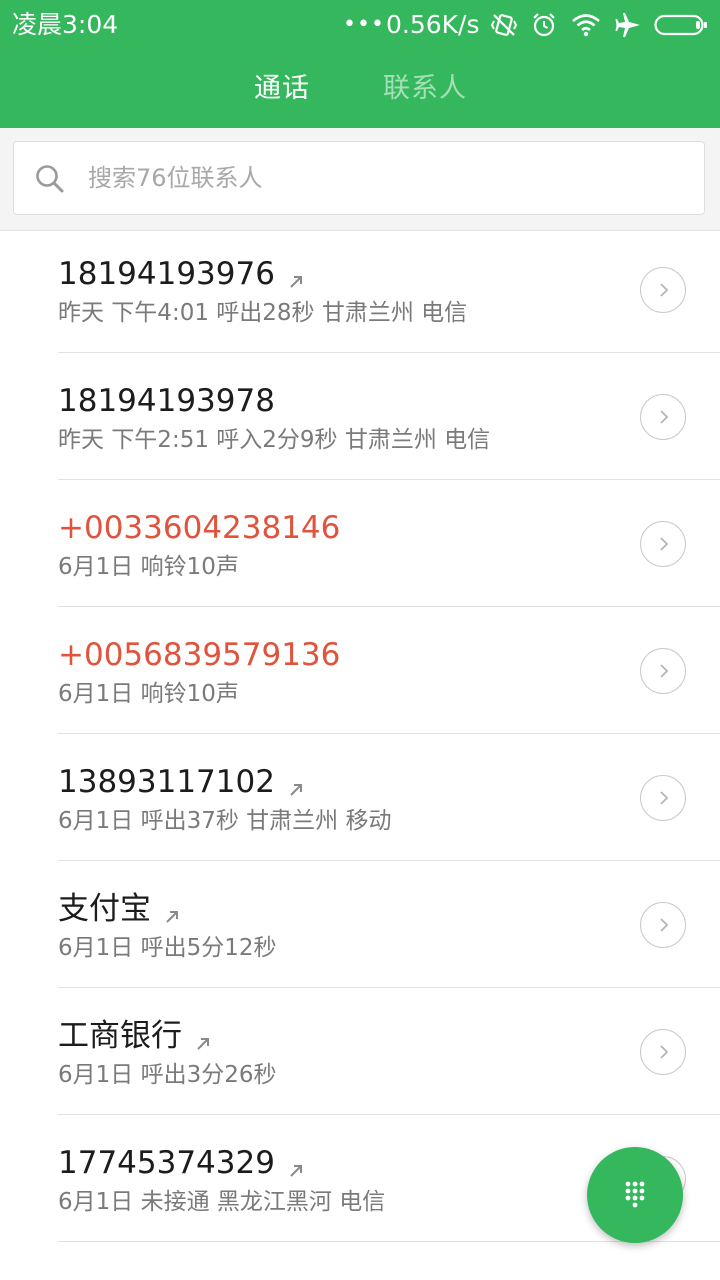 The height and width of the screenshot is (1280, 720). Describe the element at coordinates (628, 25) in the screenshot. I see `airplane-icon` at that location.